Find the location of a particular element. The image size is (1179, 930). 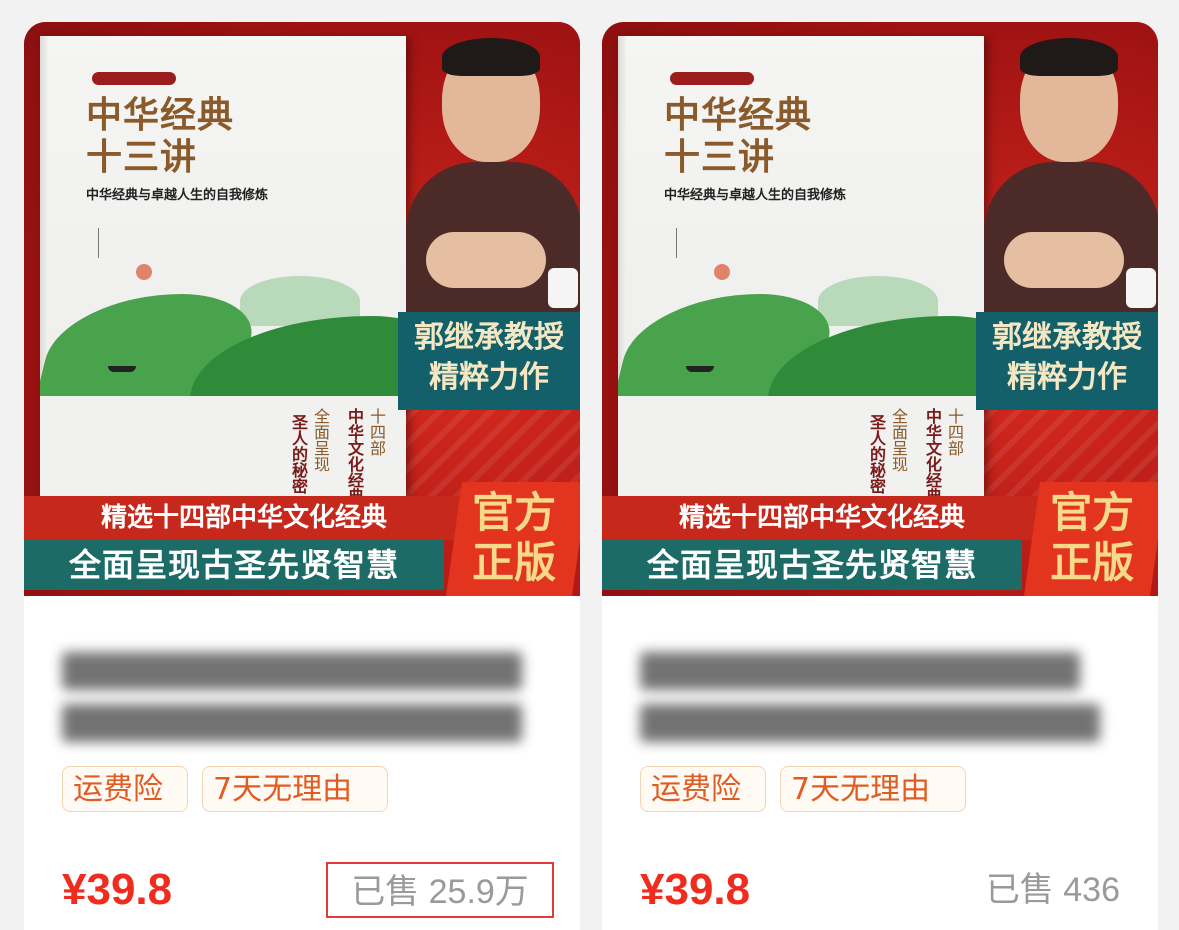

sold-count: 已售 25.9万 is located at coordinates (440, 890).